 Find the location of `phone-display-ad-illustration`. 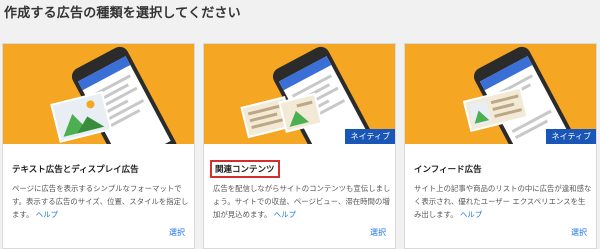

phone-display-ad-illustration is located at coordinates (113, 95).